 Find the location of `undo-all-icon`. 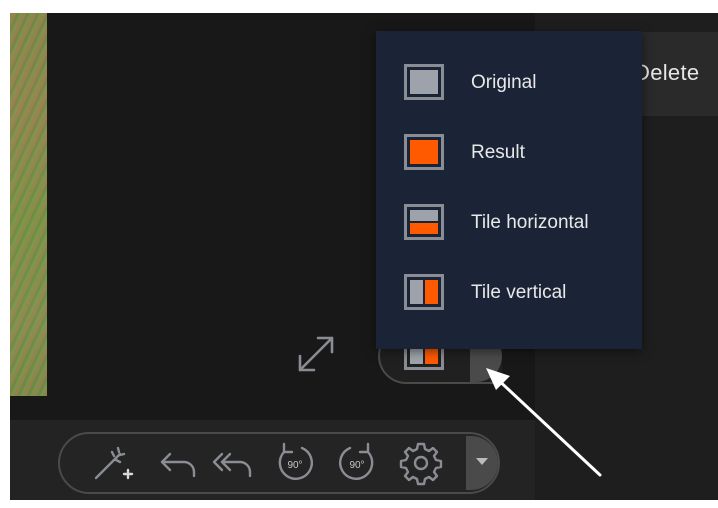

undo-all-icon is located at coordinates (233, 463).